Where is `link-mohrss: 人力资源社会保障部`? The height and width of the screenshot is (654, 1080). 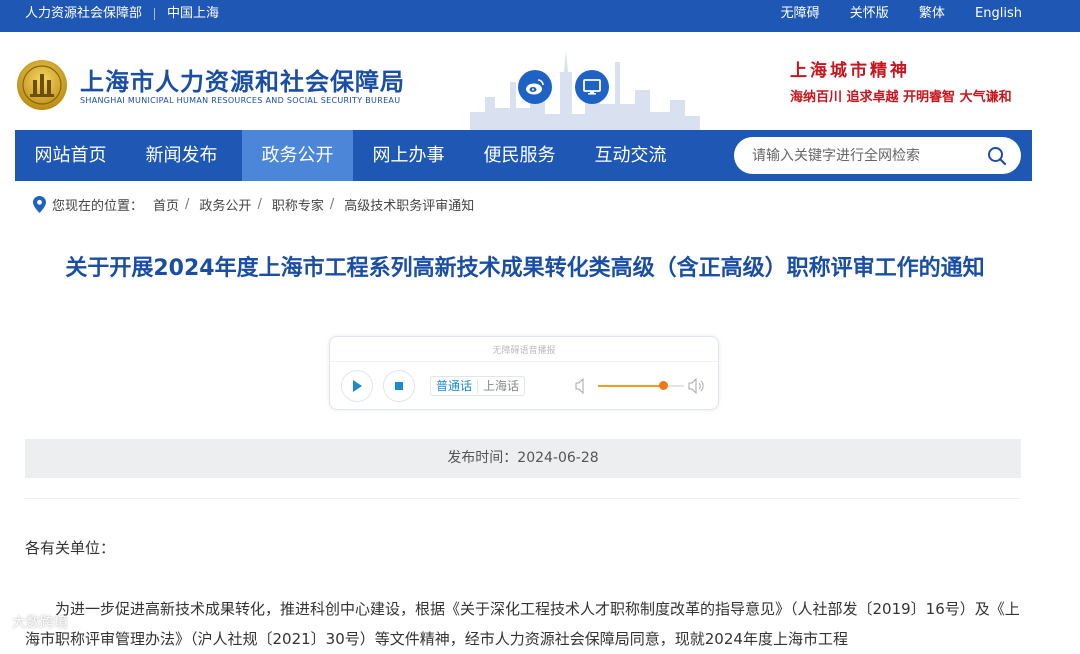 link-mohrss: 人力资源社会保障部 is located at coordinates (83, 13).